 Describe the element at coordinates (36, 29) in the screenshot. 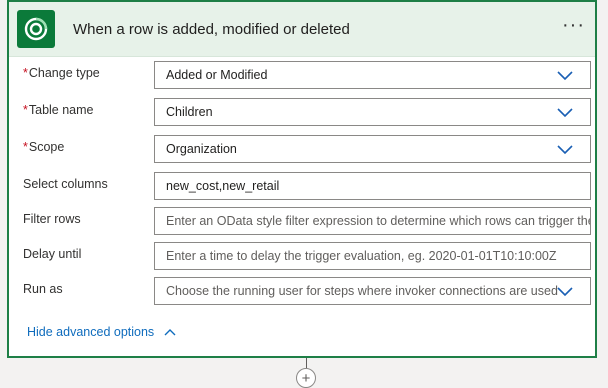

I see `dataverse-icon` at that location.